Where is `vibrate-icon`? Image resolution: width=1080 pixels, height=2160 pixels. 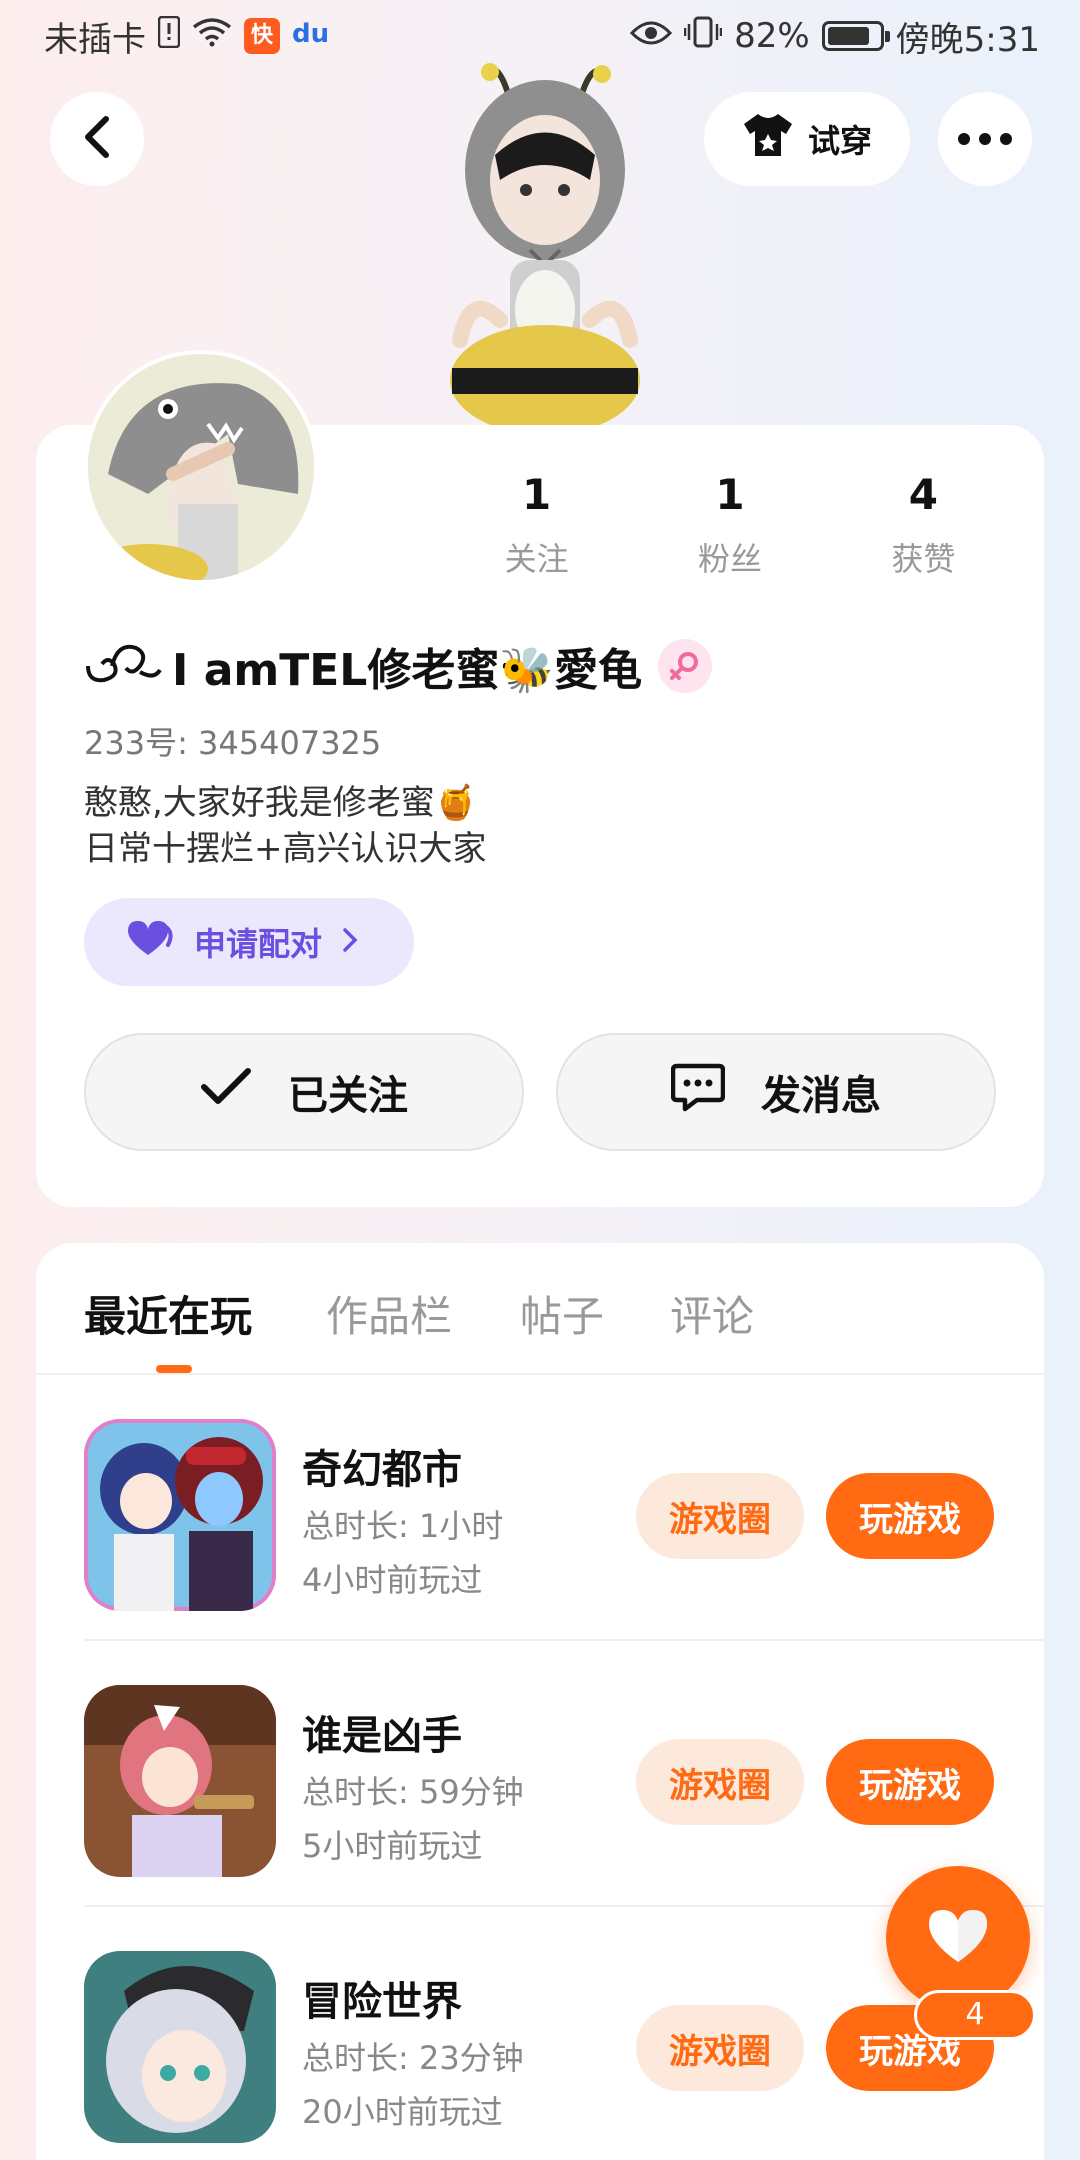 vibrate-icon is located at coordinates (703, 36).